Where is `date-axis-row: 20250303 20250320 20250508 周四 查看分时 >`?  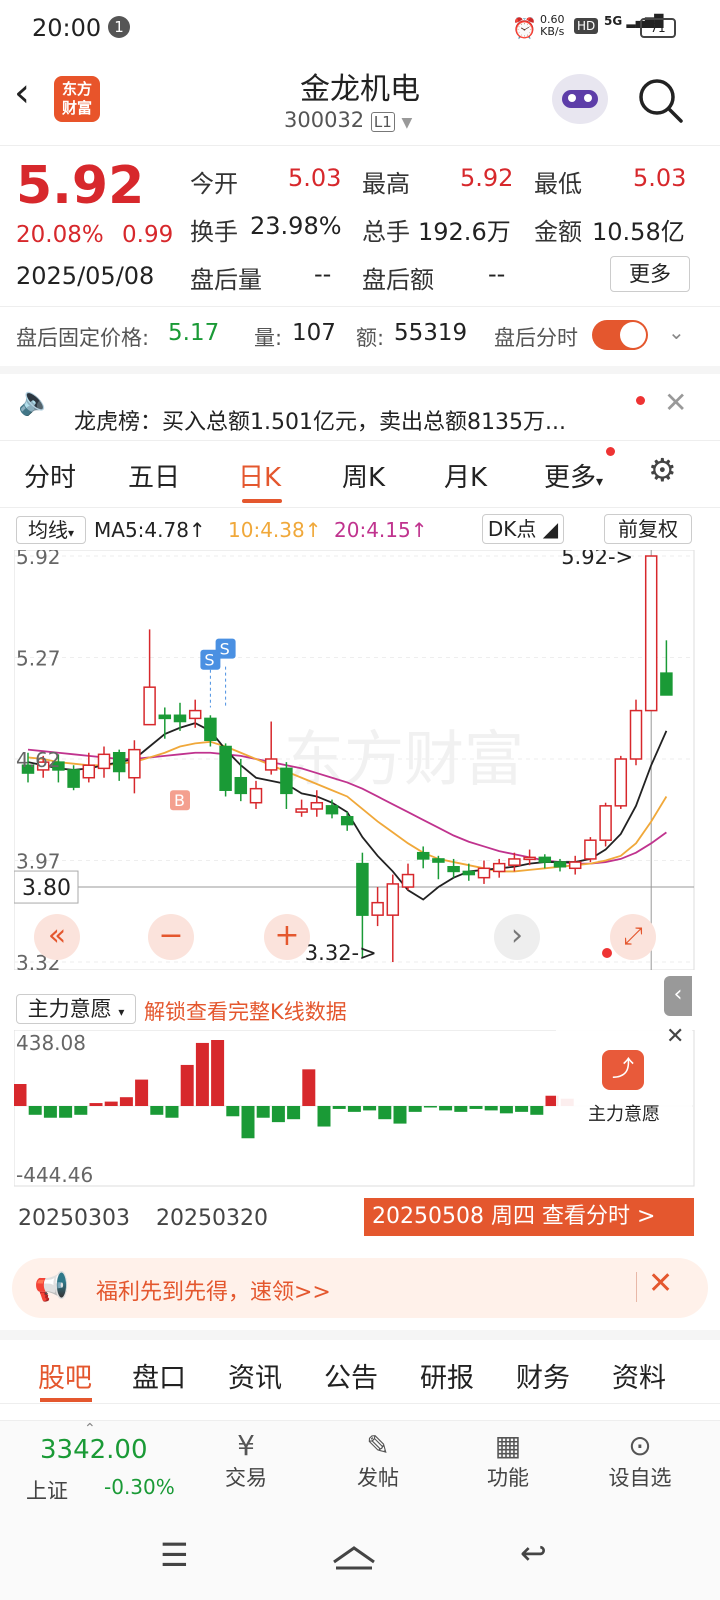 date-axis-row: 20250303 20250320 20250508 周四 查看分时 > is located at coordinates (360, 1215).